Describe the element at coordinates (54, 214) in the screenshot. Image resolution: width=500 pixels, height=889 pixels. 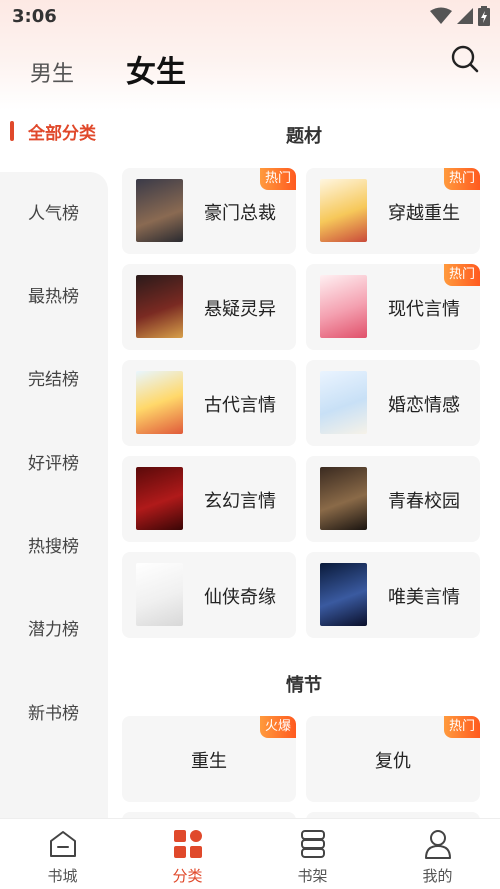
I see `sidebar-item-popular: 人气榜` at that location.